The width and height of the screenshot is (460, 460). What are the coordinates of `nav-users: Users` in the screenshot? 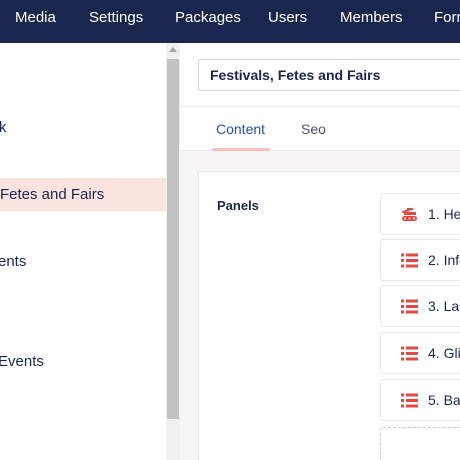 It's located at (287, 18).